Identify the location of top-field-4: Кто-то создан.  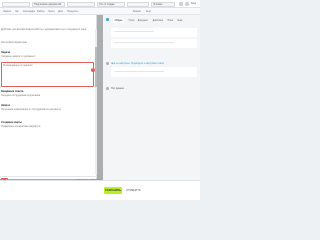
(111, 4).